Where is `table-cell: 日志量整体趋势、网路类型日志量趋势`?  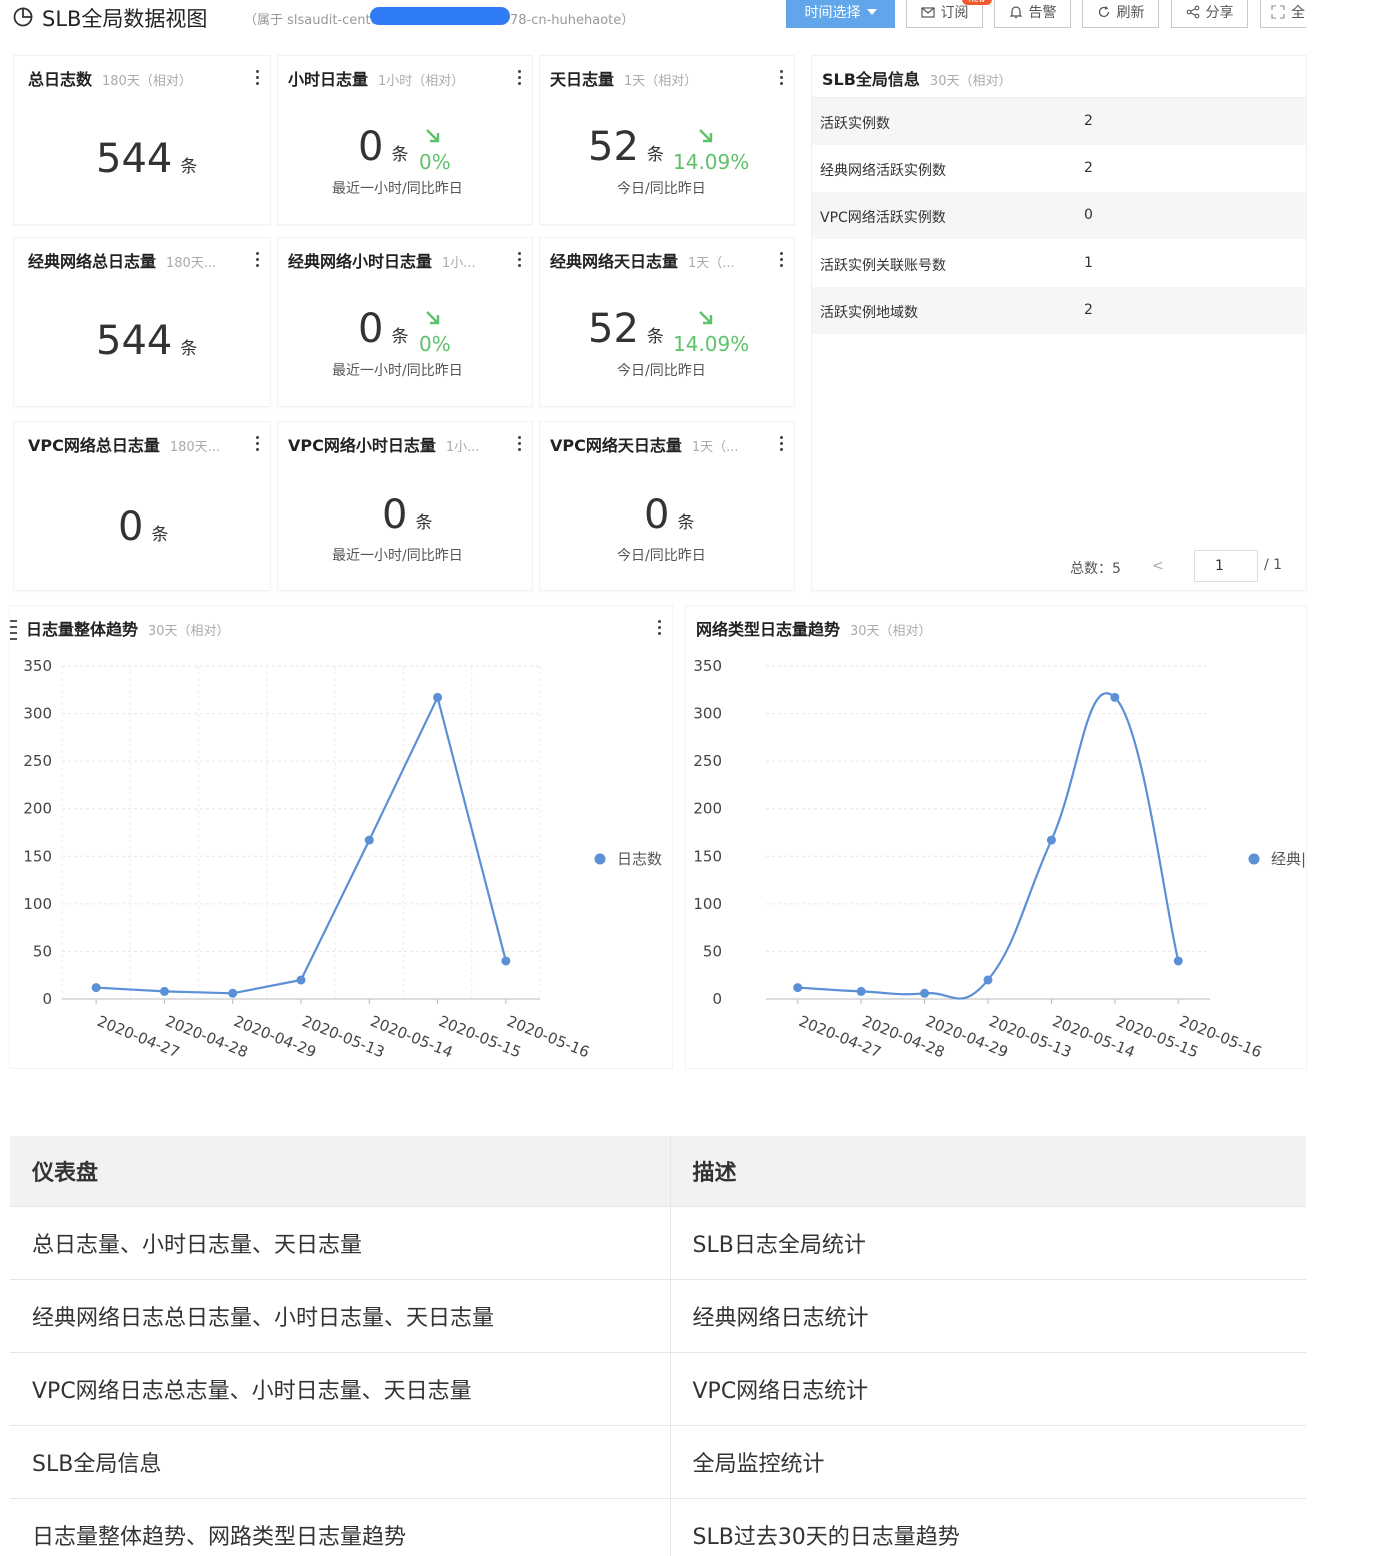
table-cell: 日志量整体趋势、网路类型日志量趋势 is located at coordinates (340, 1526).